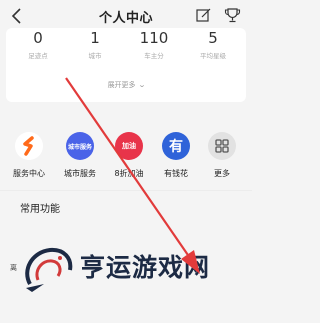  Describe the element at coordinates (29, 173) in the screenshot. I see `service-label: 服务中心` at that location.